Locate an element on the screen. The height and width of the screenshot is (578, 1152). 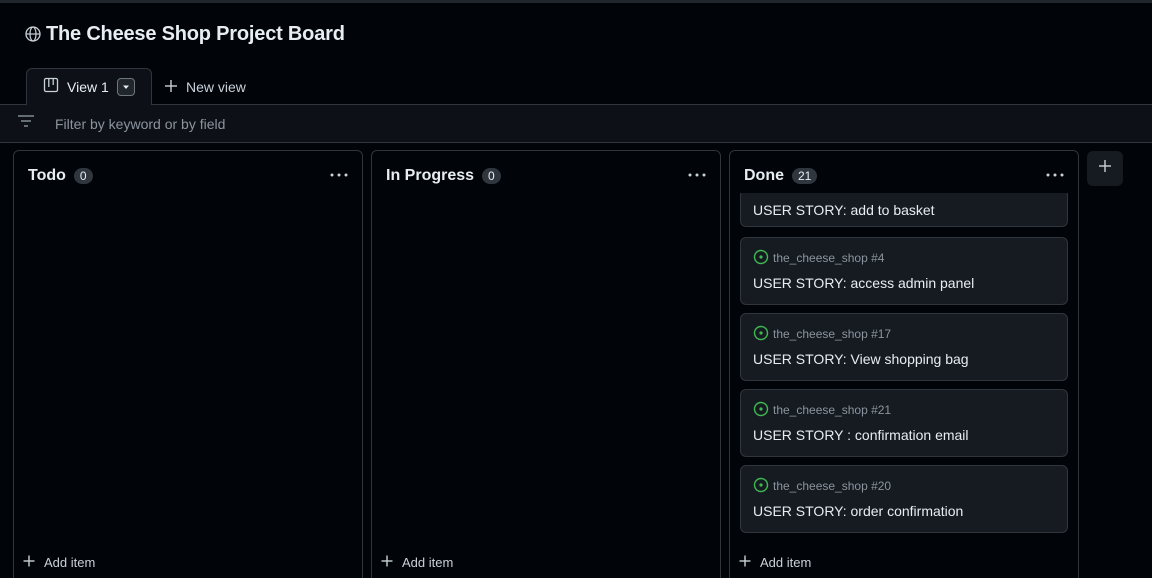
board-layout-icon is located at coordinates (51, 87).